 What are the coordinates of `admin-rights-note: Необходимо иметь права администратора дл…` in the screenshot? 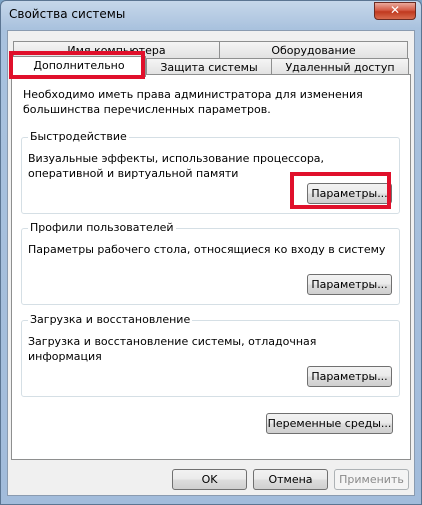 It's located at (193, 102).